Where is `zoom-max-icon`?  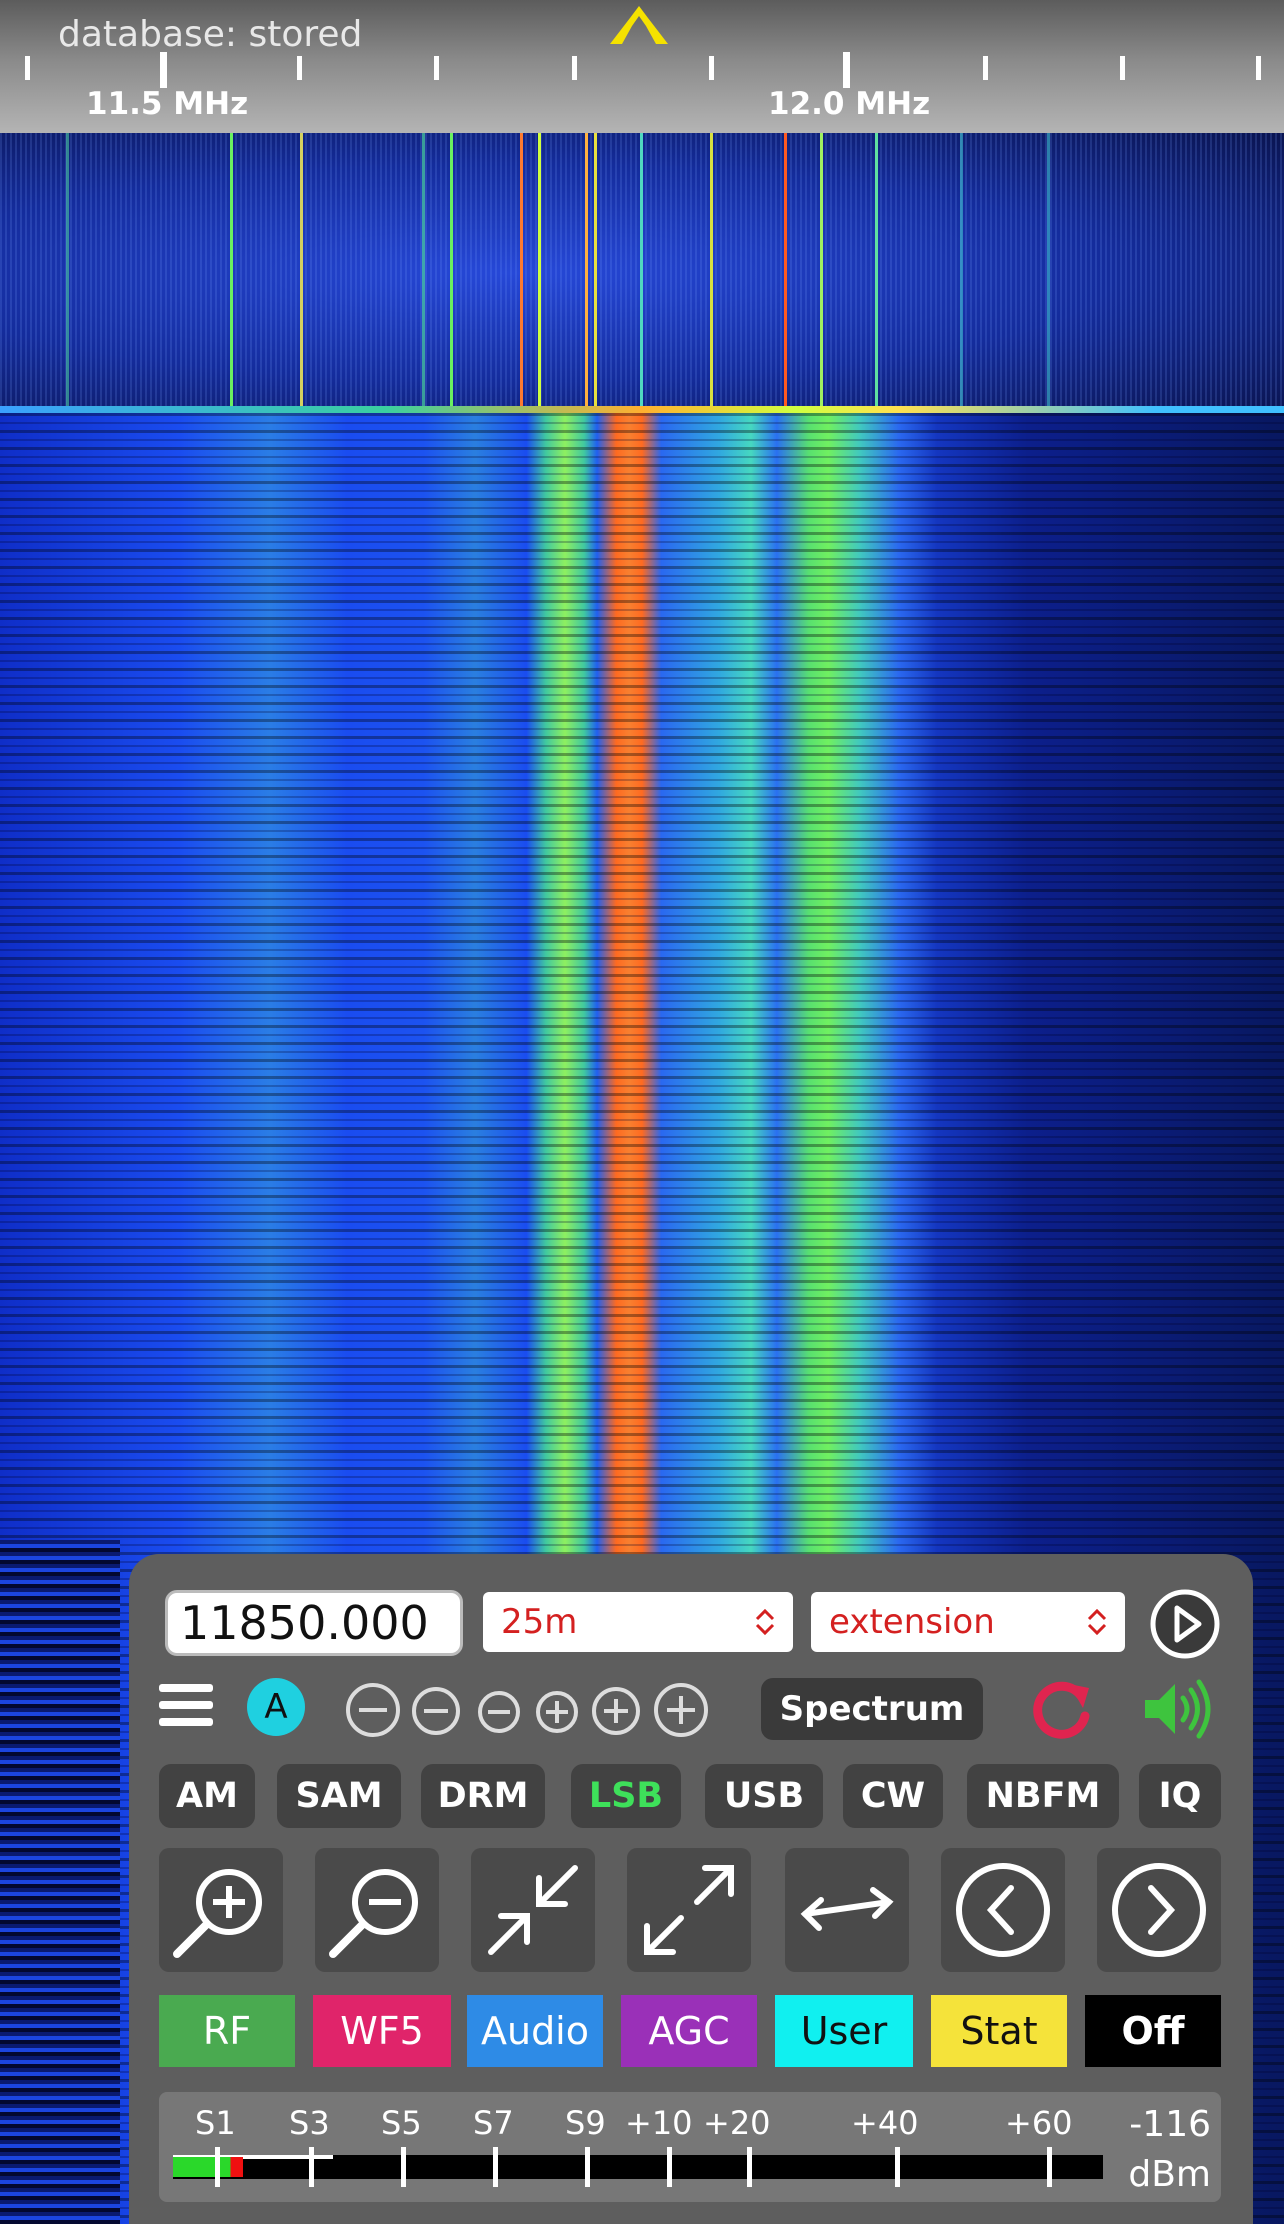 zoom-max-icon is located at coordinates (689, 1910).